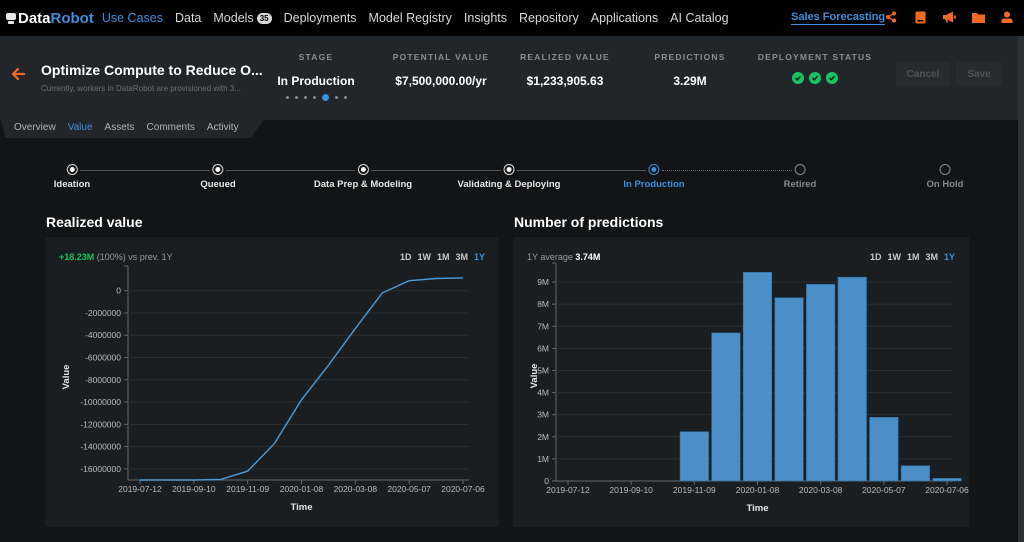 The image size is (1024, 542). Describe the element at coordinates (758, 490) in the screenshot. I see `x-tick-label: 2020-01-08` at that location.